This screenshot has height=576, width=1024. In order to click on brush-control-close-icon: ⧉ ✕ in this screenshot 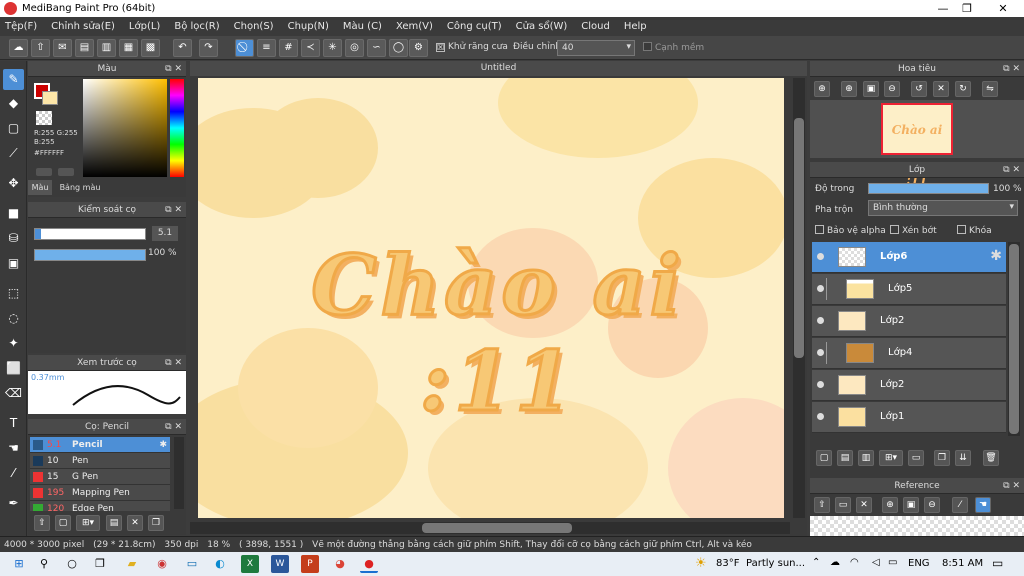, I will do `click(173, 210)`.